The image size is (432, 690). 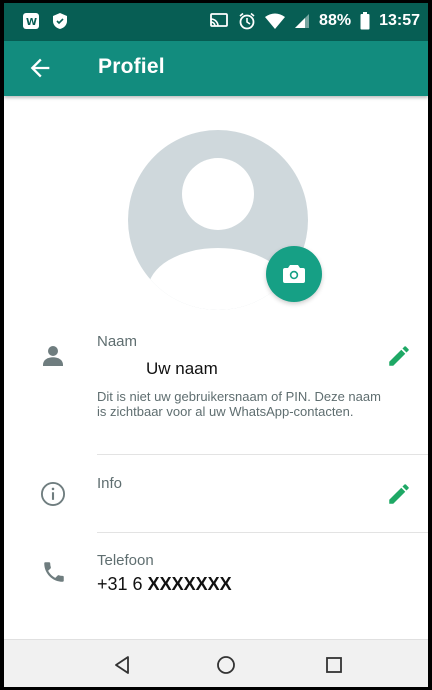 I want to click on signal-icon, so click(x=302, y=21).